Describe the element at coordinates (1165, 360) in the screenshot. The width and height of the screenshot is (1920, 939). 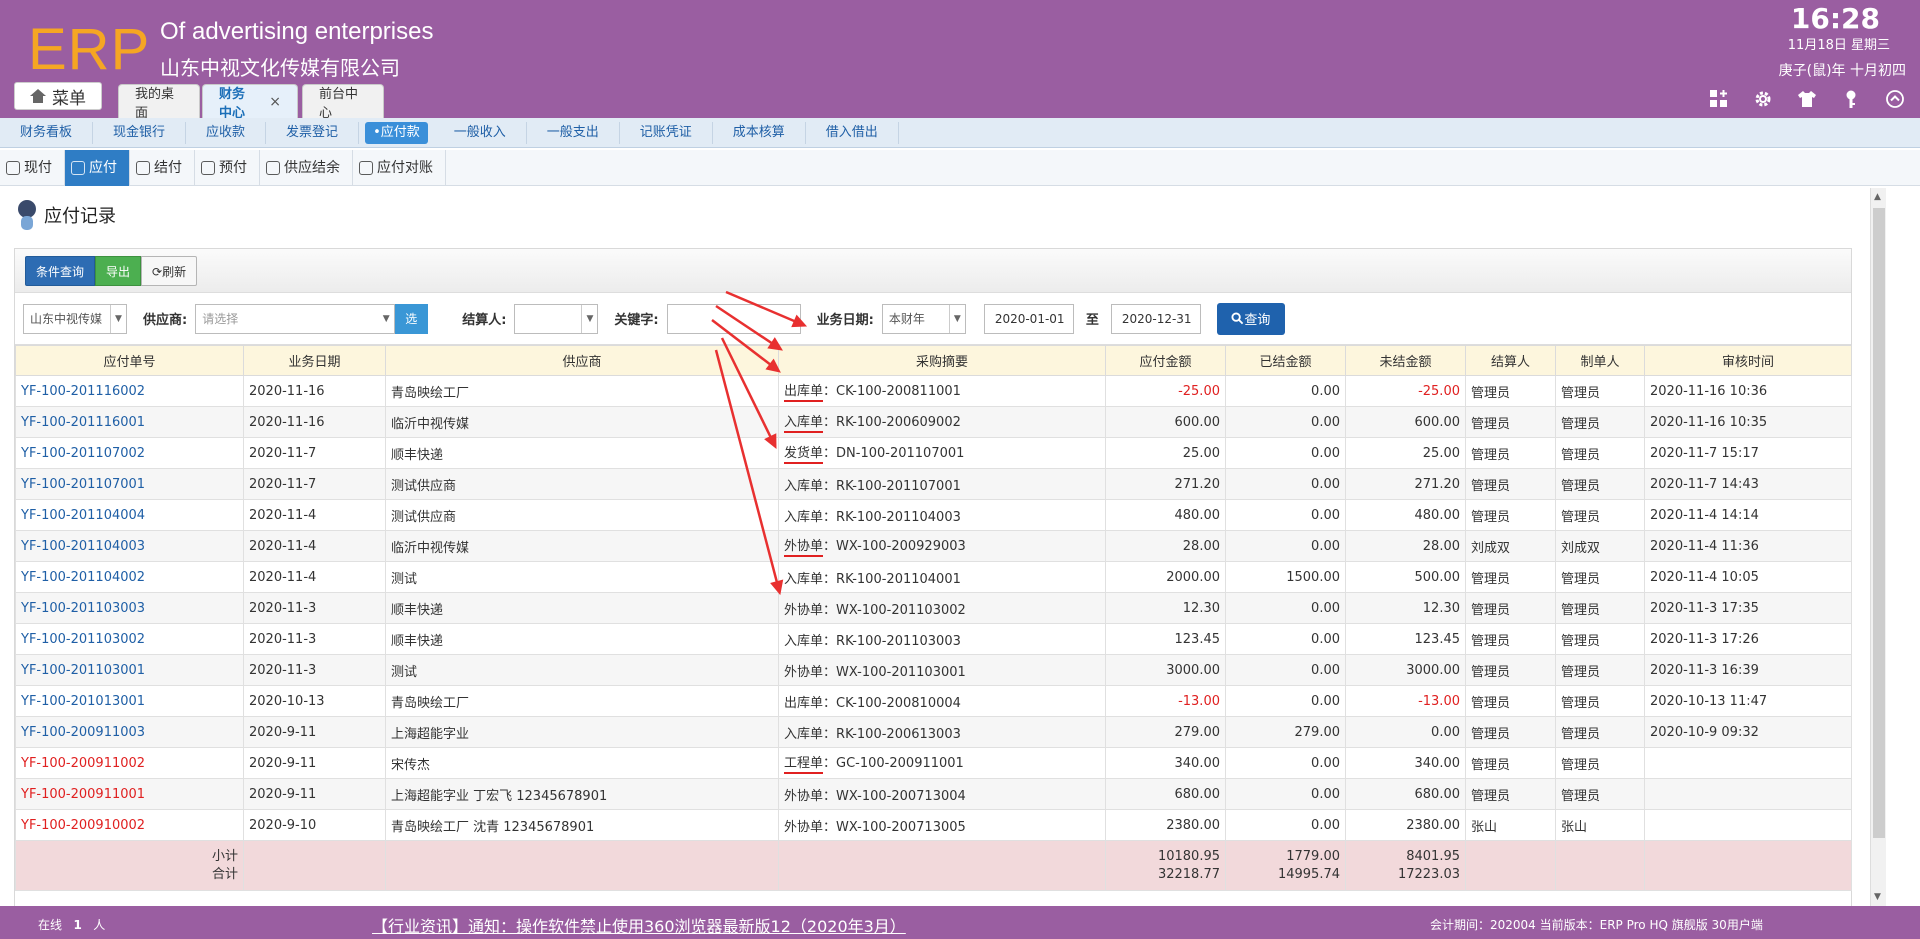
I see `col-header: 应付金额` at that location.